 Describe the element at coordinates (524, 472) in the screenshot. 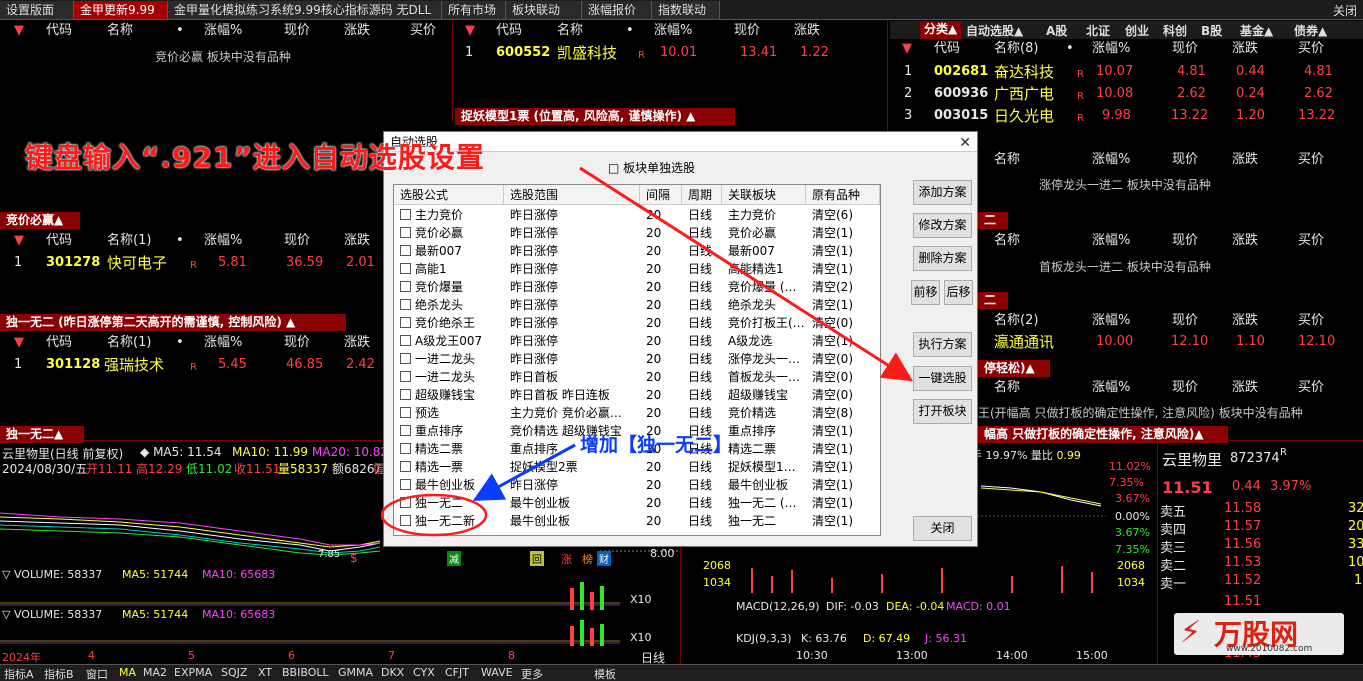

I see `arrow-to-new-row` at that location.